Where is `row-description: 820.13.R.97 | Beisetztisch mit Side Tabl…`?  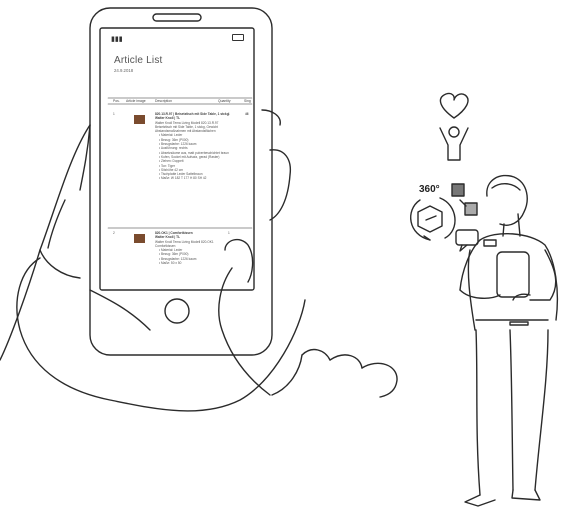 row-description: 820.13.R.97 | Beisetztisch mit Side Tabl… is located at coordinates (194, 146).